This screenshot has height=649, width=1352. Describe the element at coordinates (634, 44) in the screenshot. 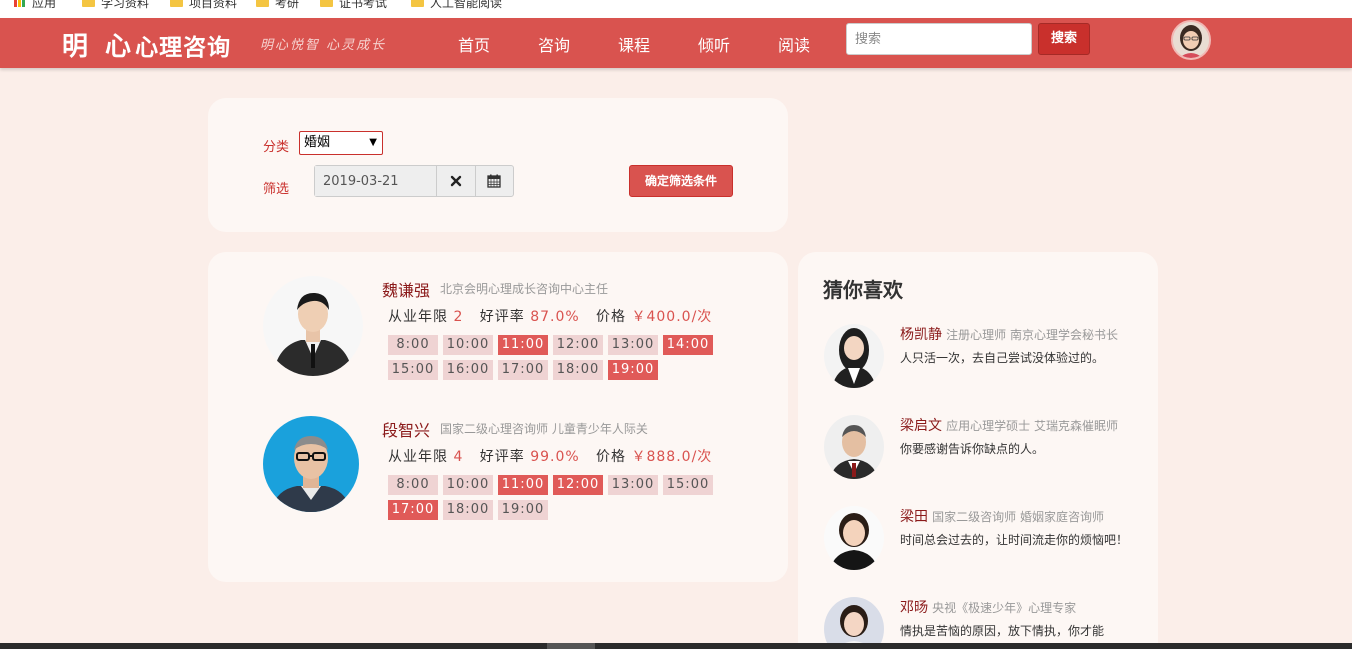

I see `nav-link-courses: 课程` at that location.